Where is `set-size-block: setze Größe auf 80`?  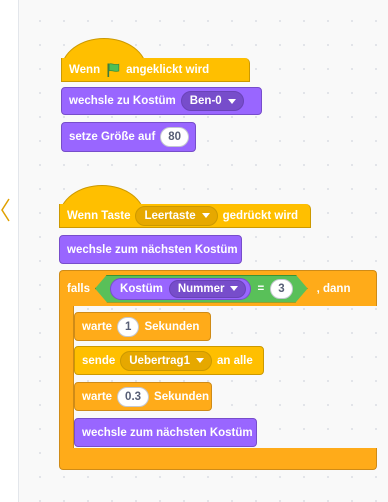
set-size-block: setze Größe auf 80 is located at coordinates (128, 137).